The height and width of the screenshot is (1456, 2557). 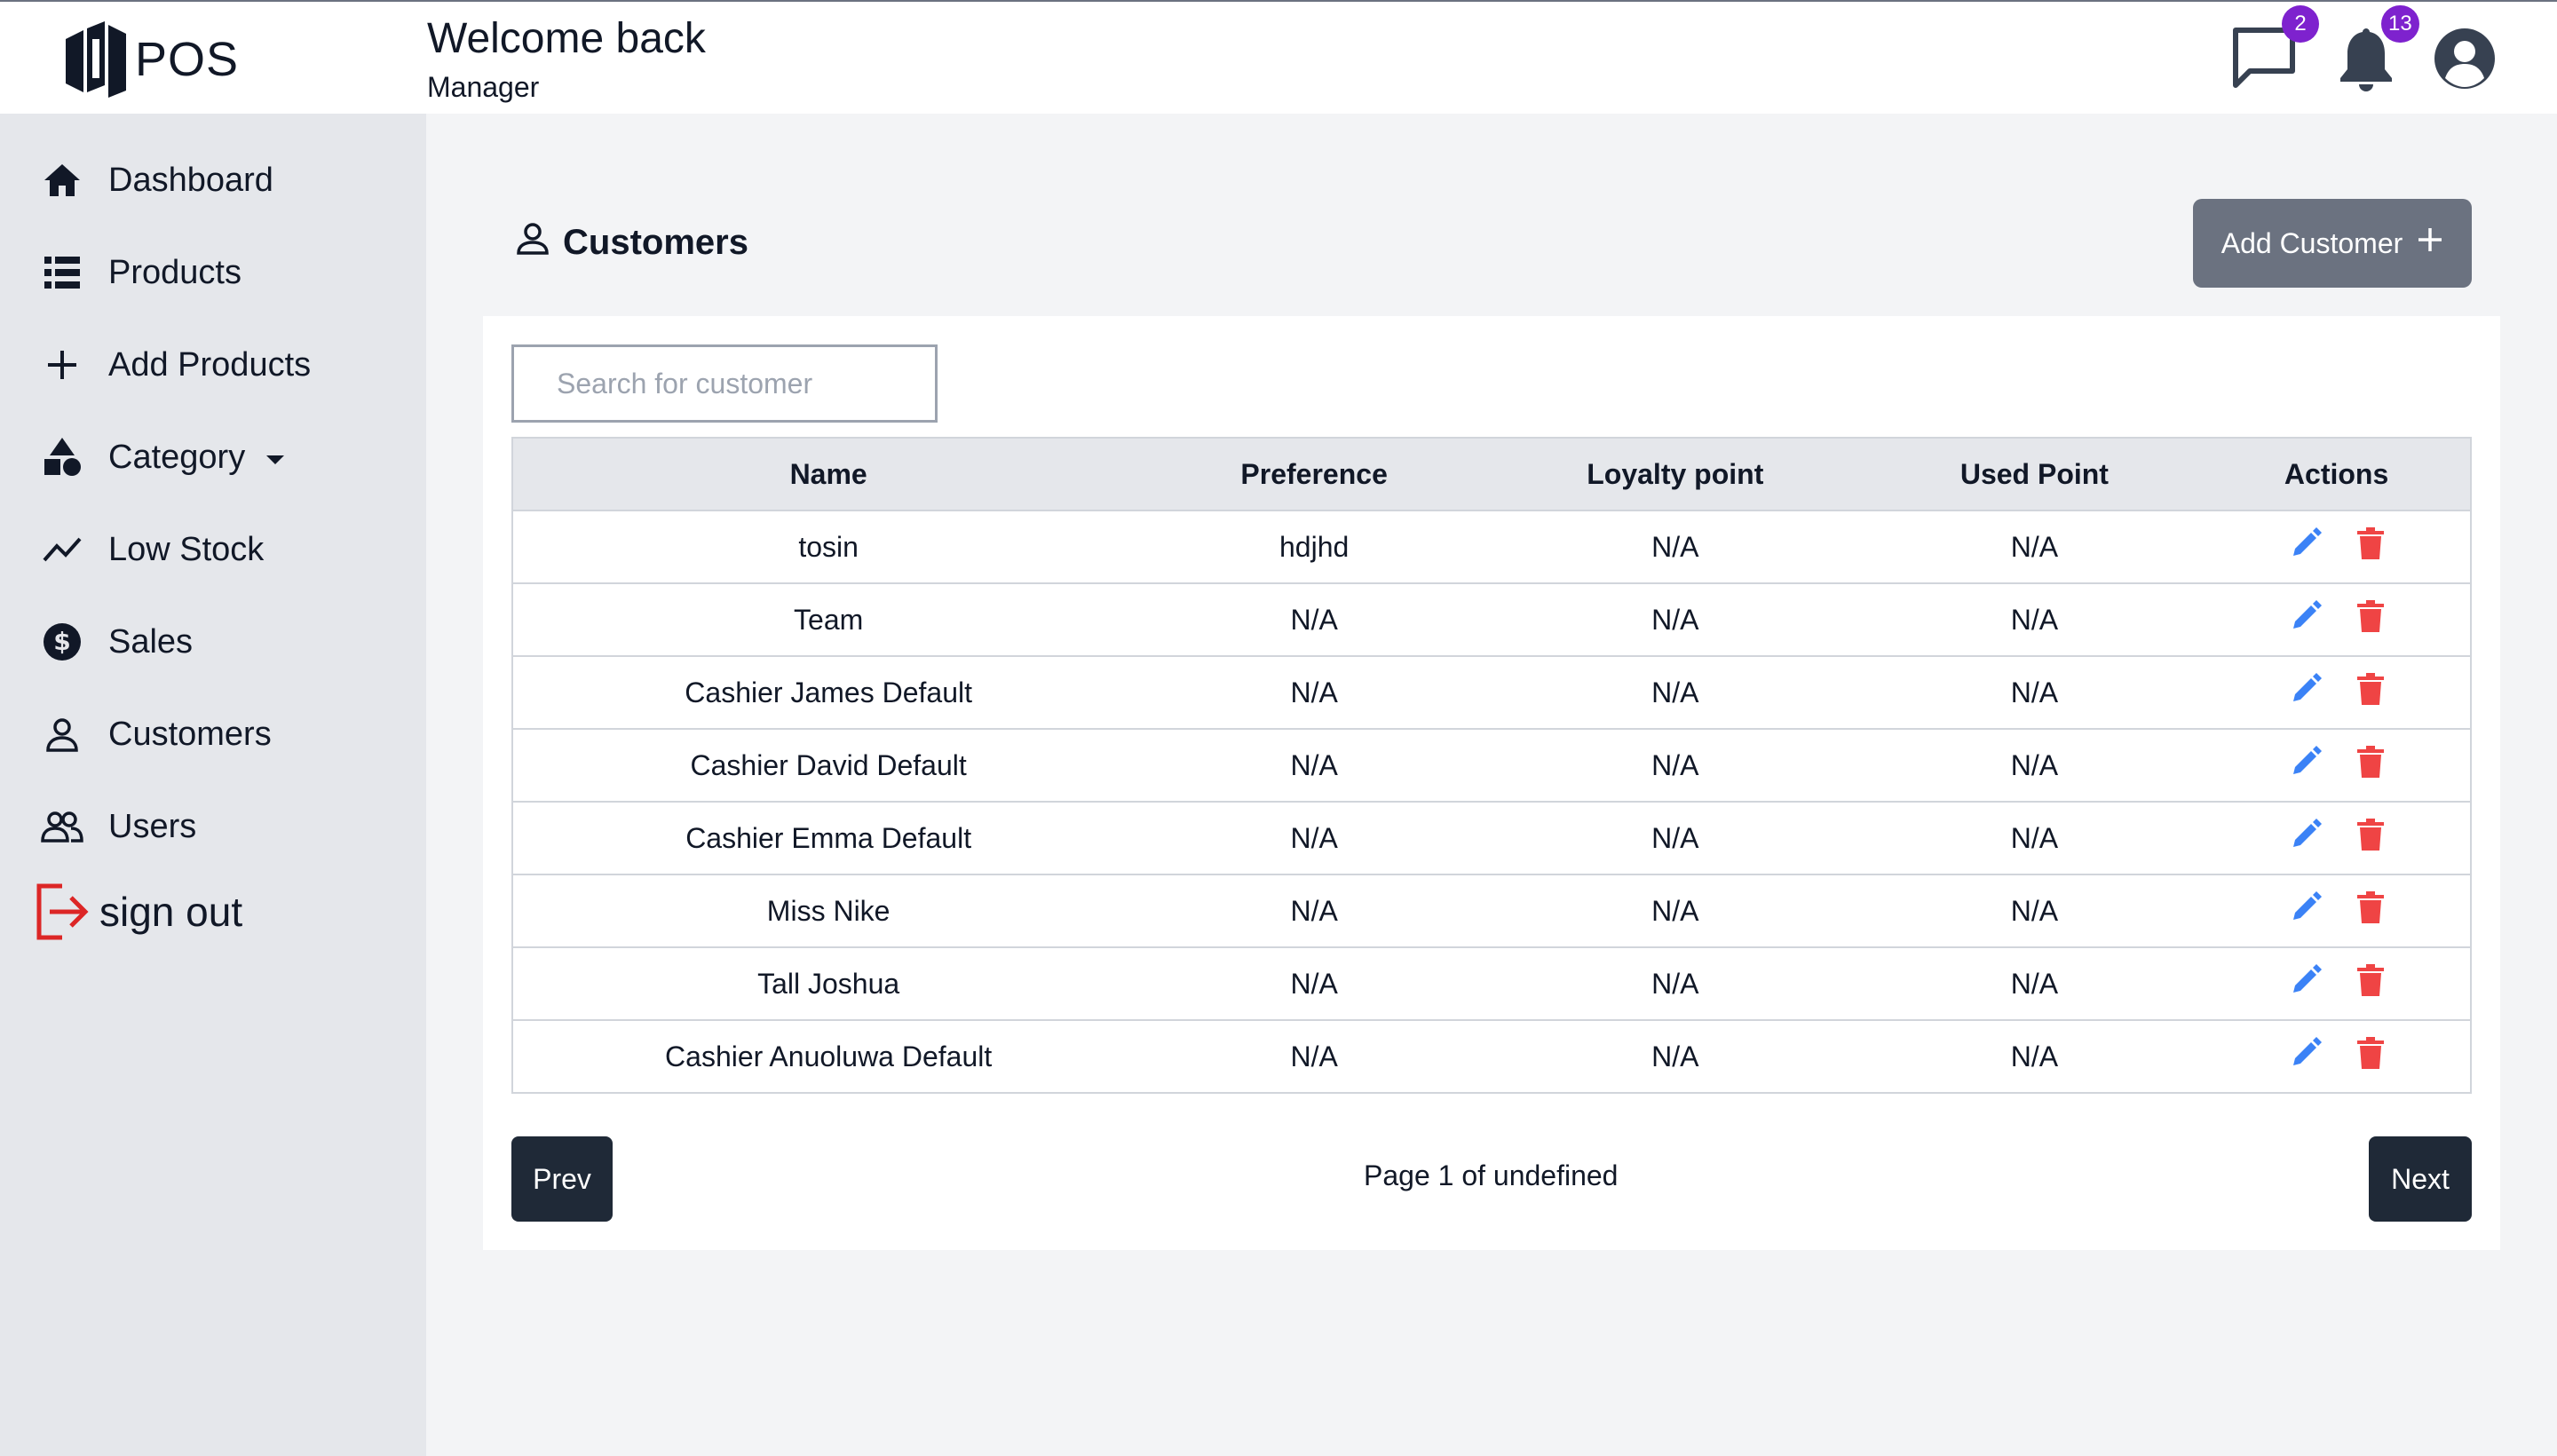 What do you see at coordinates (1491, 983) in the screenshot?
I see `table-row: Tall Joshua N/A N/A N/A` at bounding box center [1491, 983].